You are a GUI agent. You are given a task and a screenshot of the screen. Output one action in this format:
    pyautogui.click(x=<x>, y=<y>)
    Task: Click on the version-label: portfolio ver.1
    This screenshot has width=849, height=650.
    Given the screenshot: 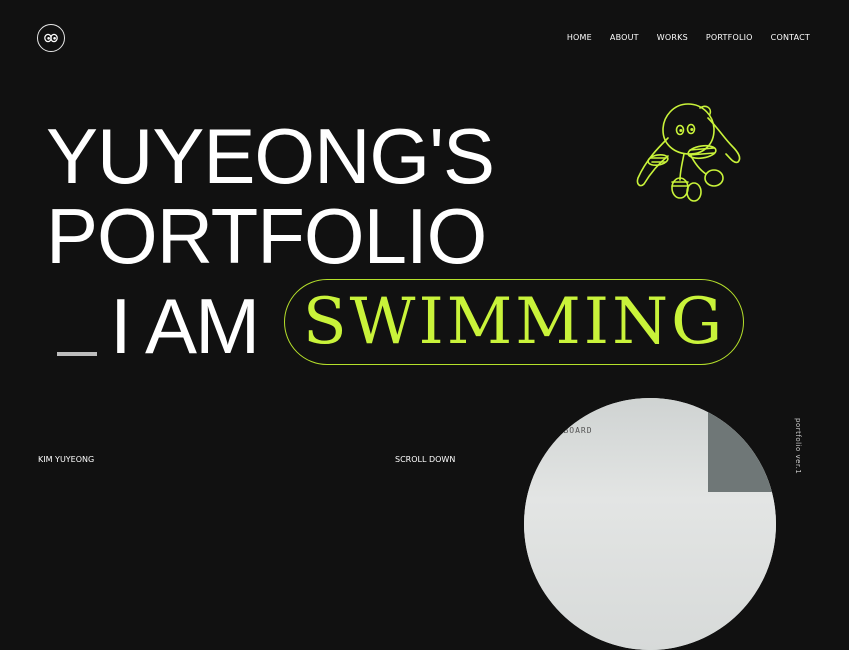 What is the action you would take?
    pyautogui.click(x=798, y=446)
    